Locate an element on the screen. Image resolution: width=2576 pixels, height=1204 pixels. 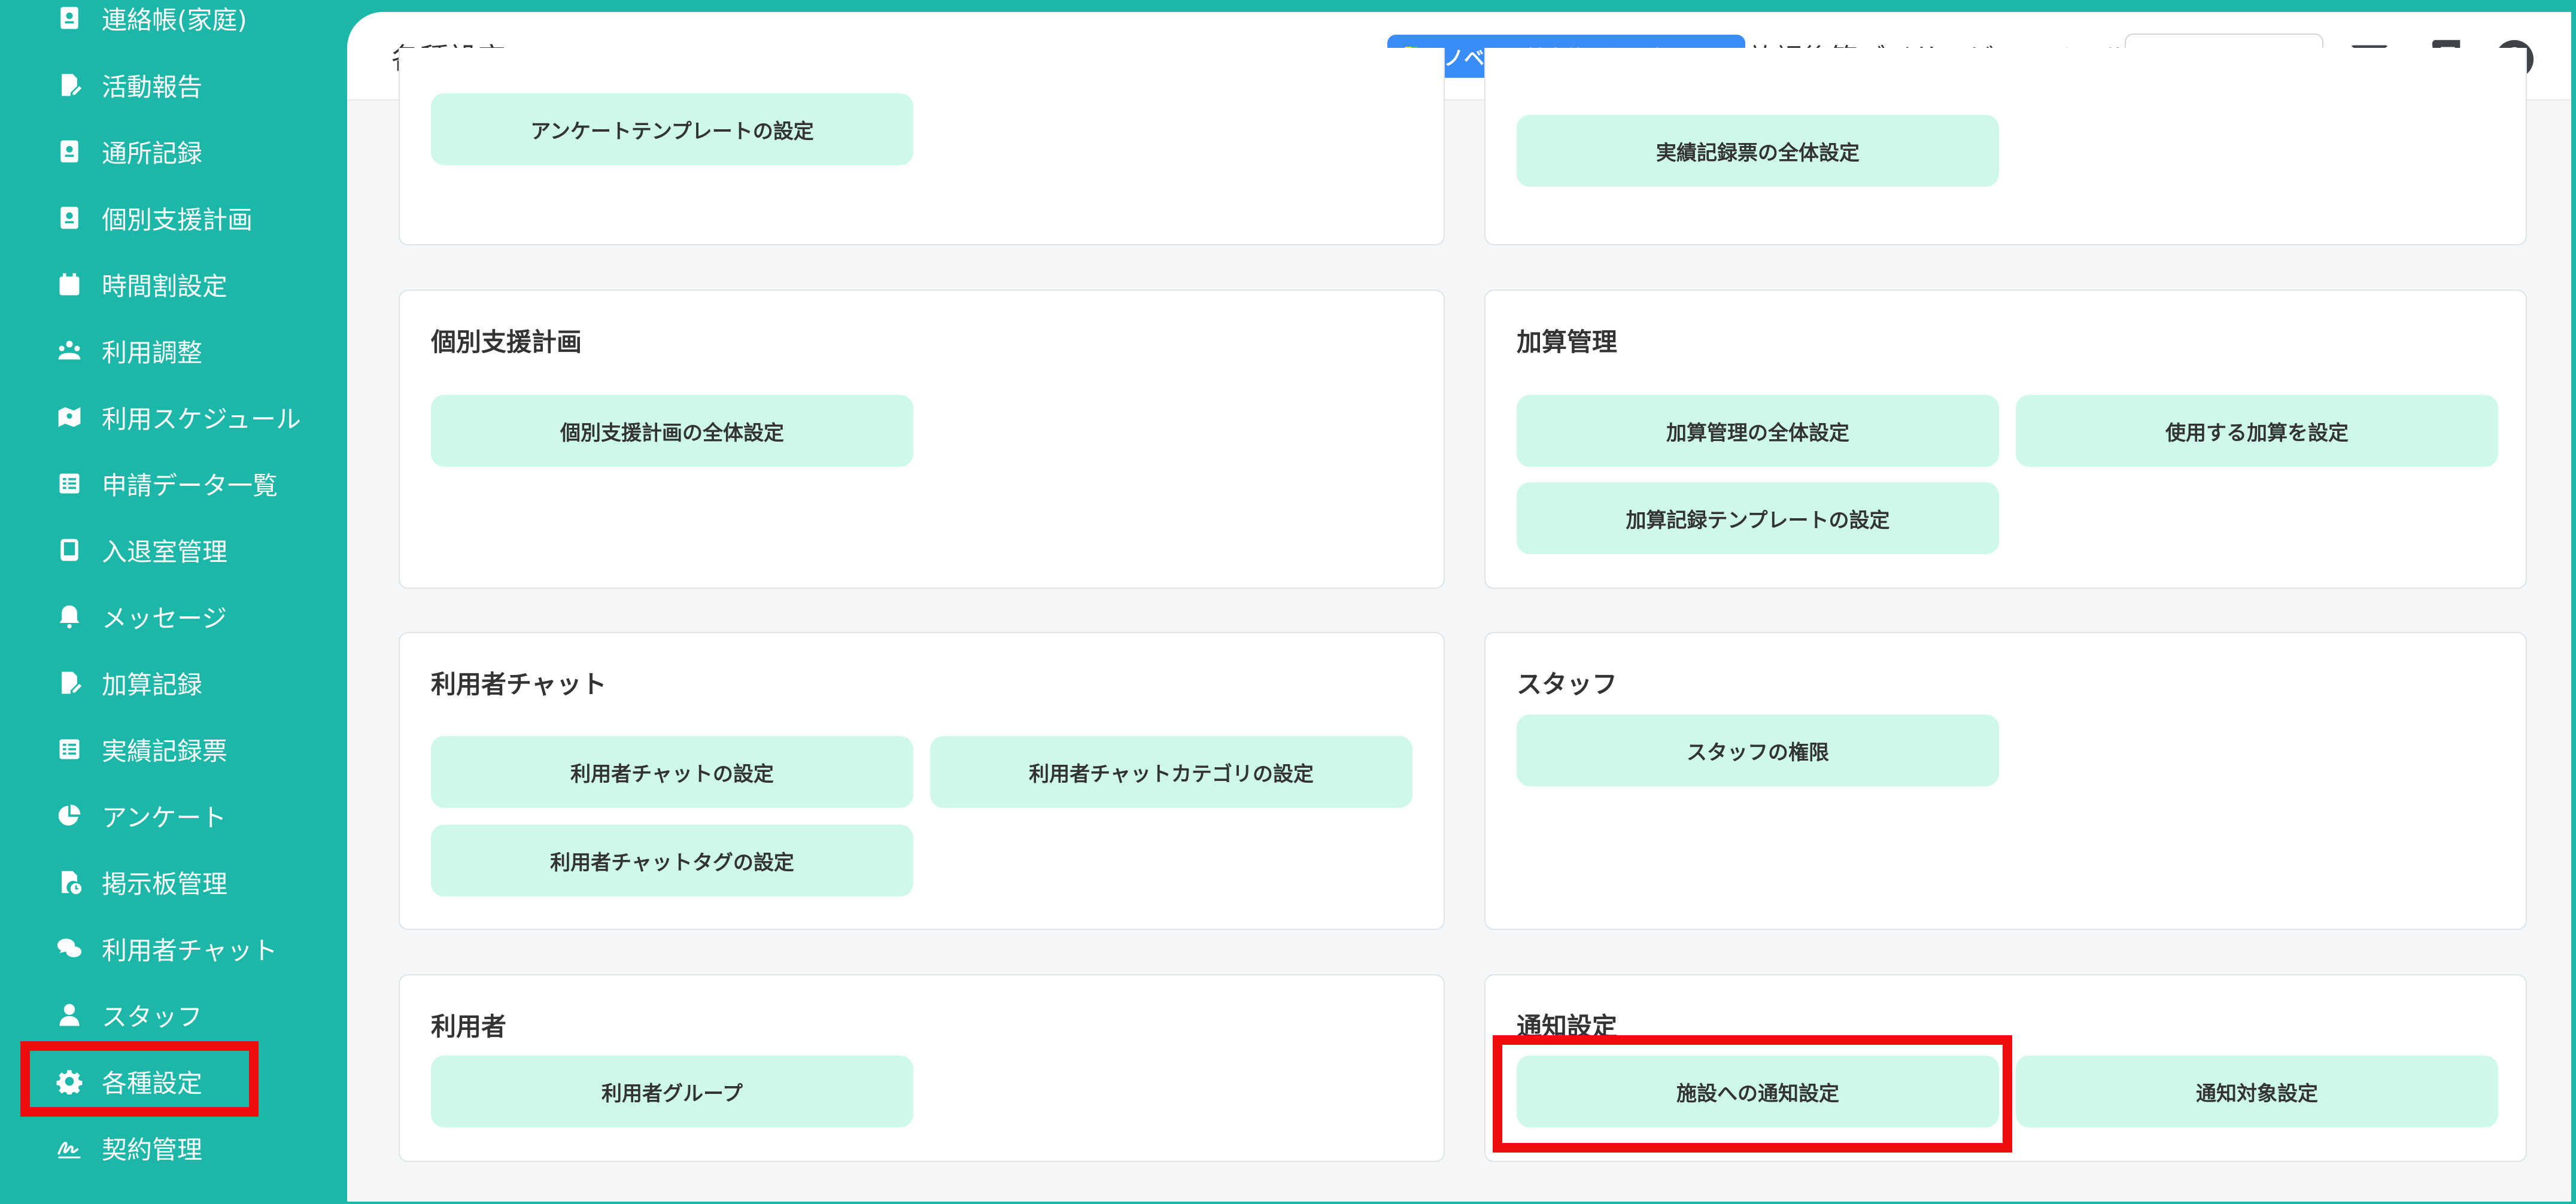
calendar-icon is located at coordinates (69, 284).